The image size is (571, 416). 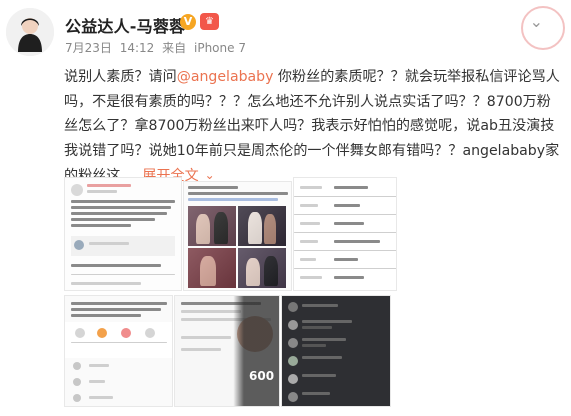 I want to click on verified-badge-icon: V, so click(x=188, y=22).